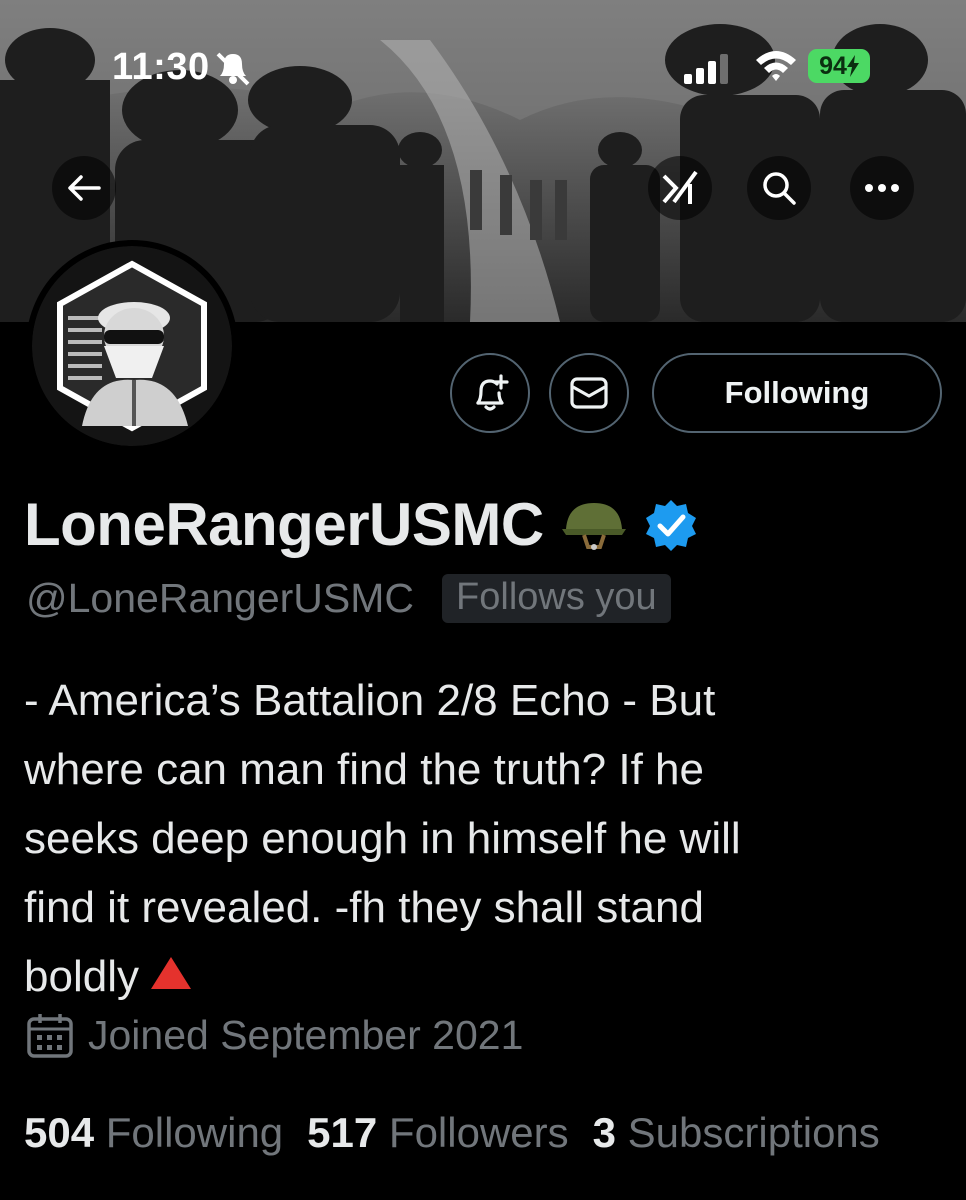  I want to click on message-button, so click(589, 393).